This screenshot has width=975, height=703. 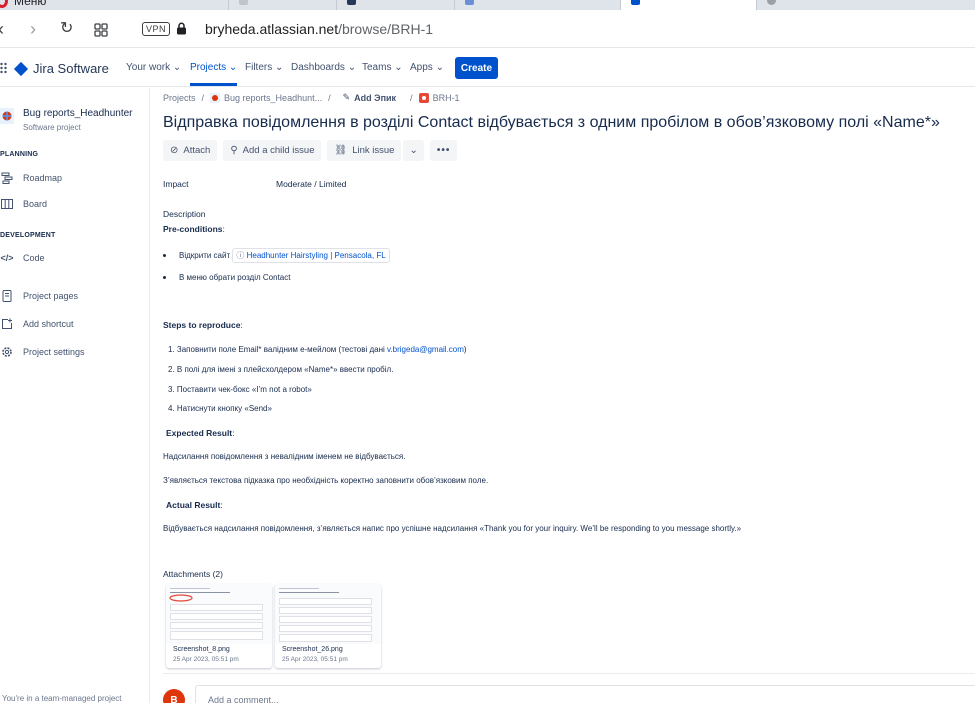 I want to click on attachment-date: 25 Apr 2023, 05:51 pm, so click(x=315, y=659).